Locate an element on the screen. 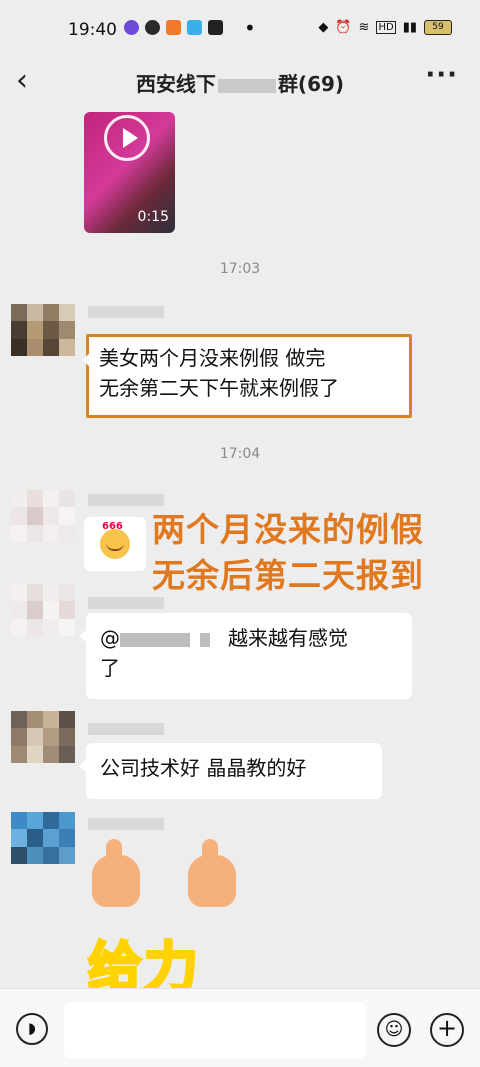  message-text-line: 无余第二天下午就来例假了 is located at coordinates (219, 388).